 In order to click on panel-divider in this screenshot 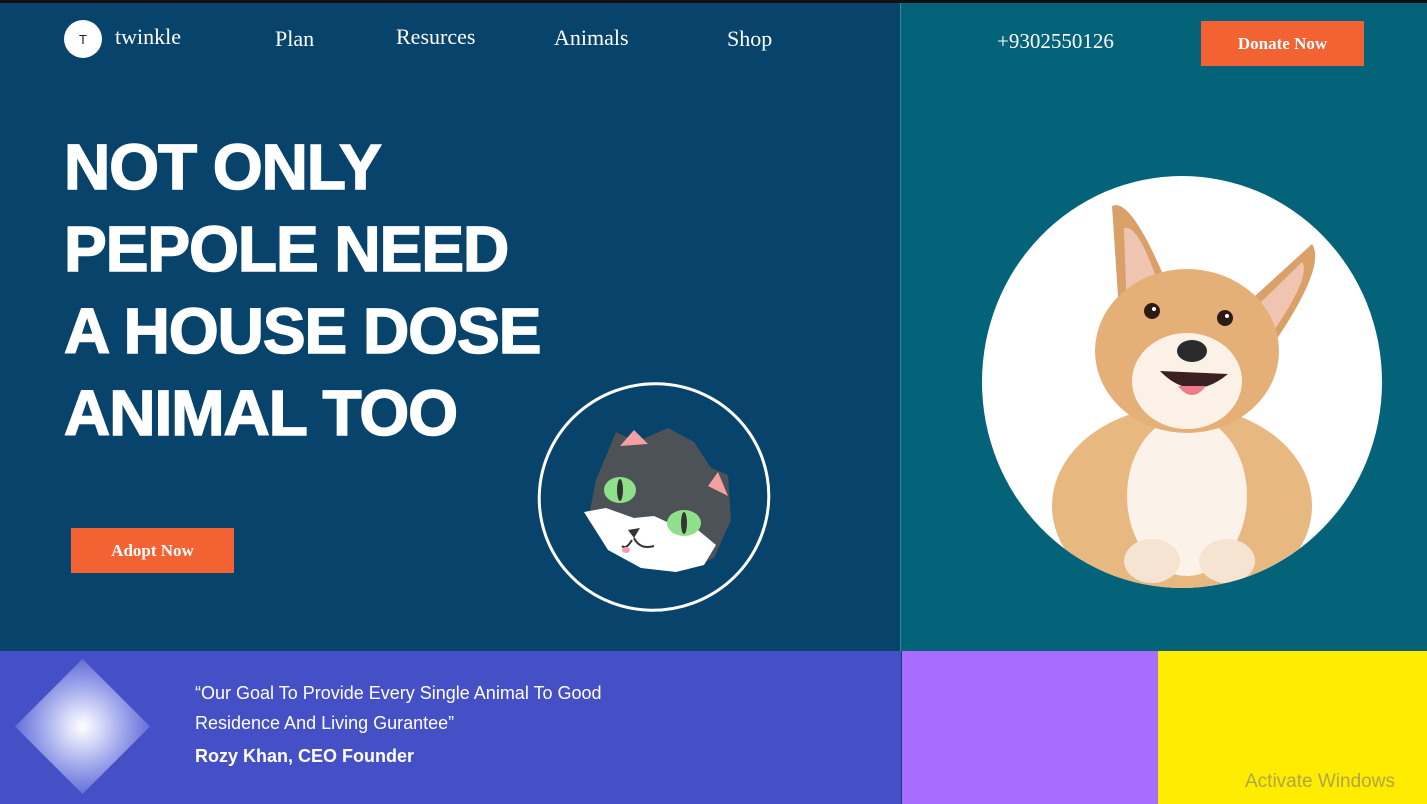, I will do `click(900, 327)`.